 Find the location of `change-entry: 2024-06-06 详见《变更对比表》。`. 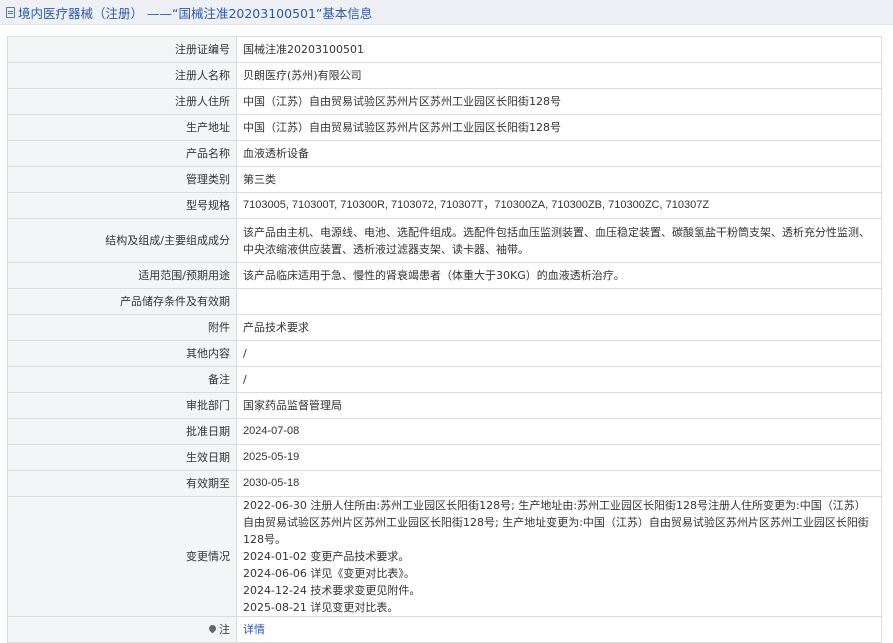

change-entry: 2024-06-06 详见《变更对比表》。 is located at coordinates (329, 573).